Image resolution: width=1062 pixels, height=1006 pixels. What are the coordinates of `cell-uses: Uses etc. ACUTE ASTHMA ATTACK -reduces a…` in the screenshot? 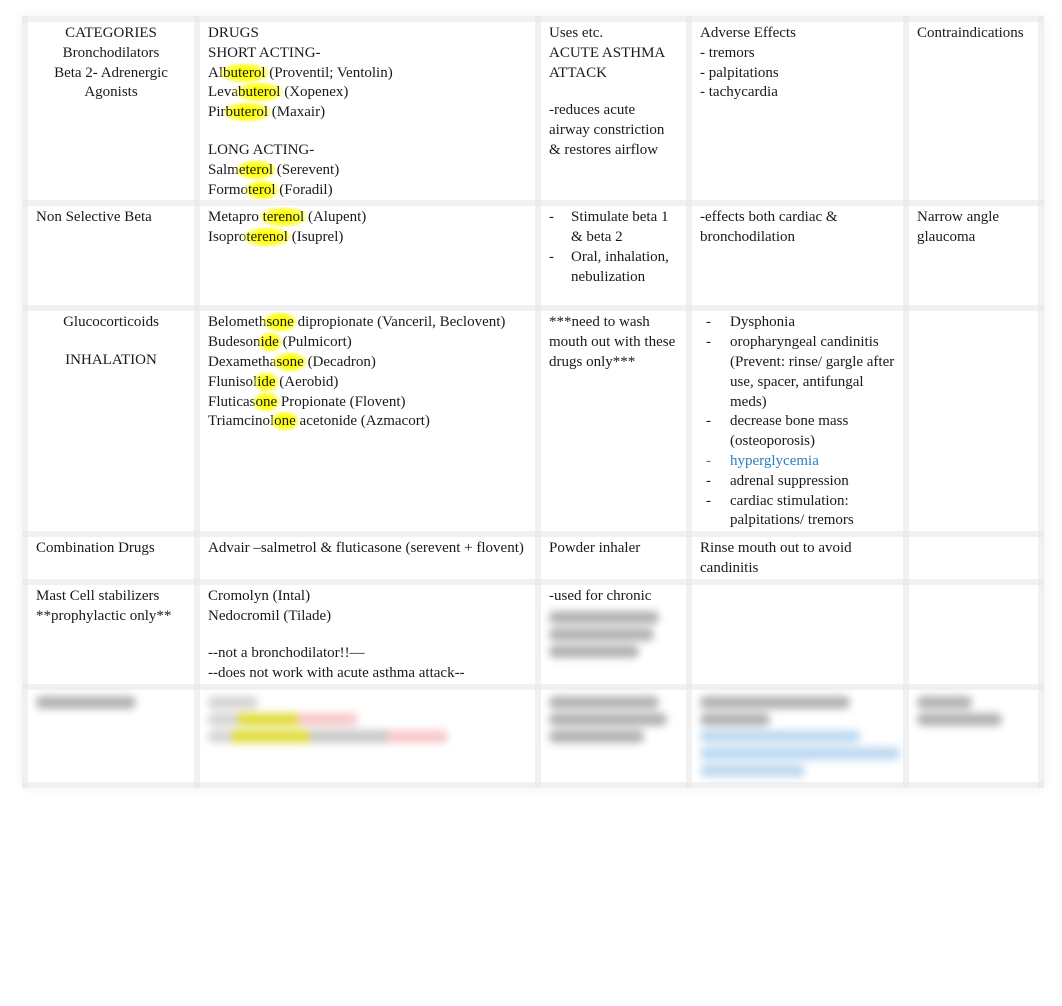 It's located at (613, 111).